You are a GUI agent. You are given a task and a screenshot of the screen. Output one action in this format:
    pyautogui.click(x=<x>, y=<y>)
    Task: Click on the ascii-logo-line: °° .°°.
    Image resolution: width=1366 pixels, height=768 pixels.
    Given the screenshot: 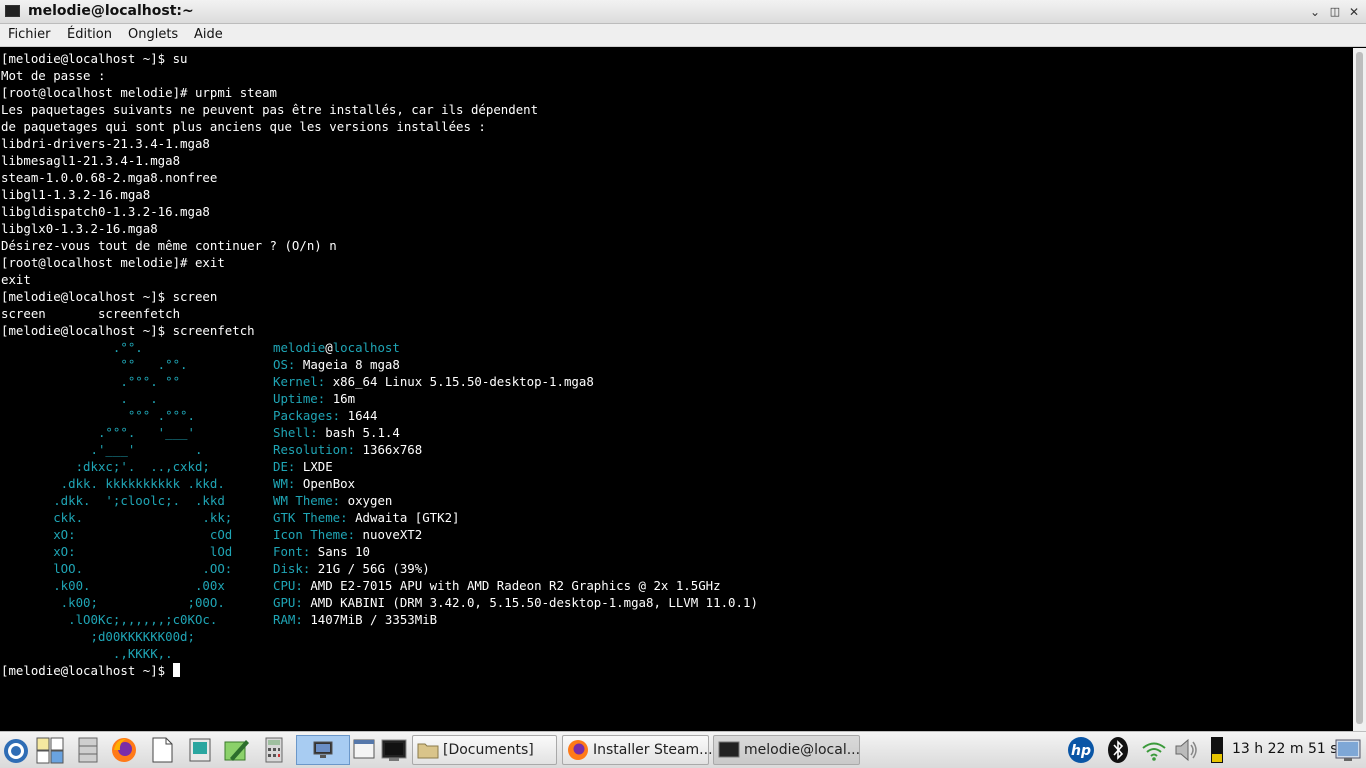 What is the action you would take?
    pyautogui.click(x=94, y=364)
    